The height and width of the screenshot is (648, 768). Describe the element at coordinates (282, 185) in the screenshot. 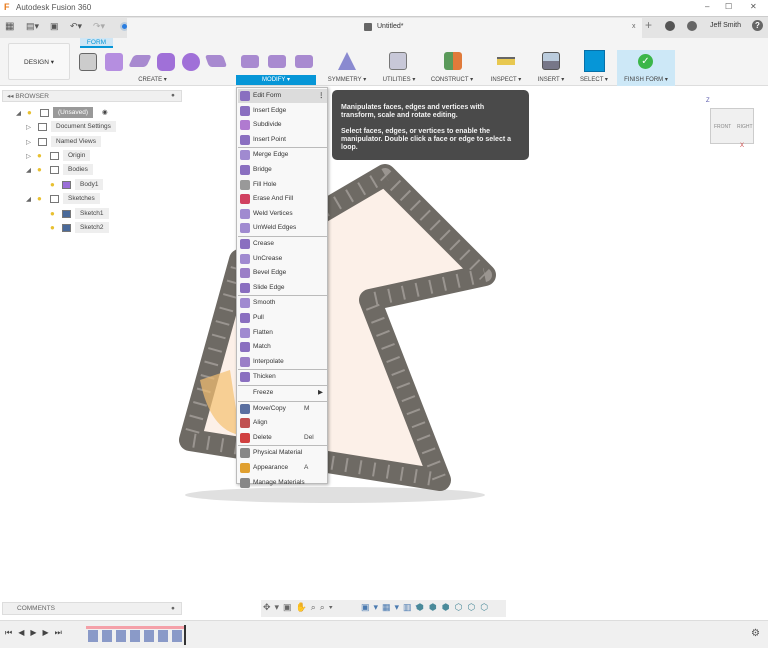

I see `menu-item-fill-hole: Fill Hole` at that location.